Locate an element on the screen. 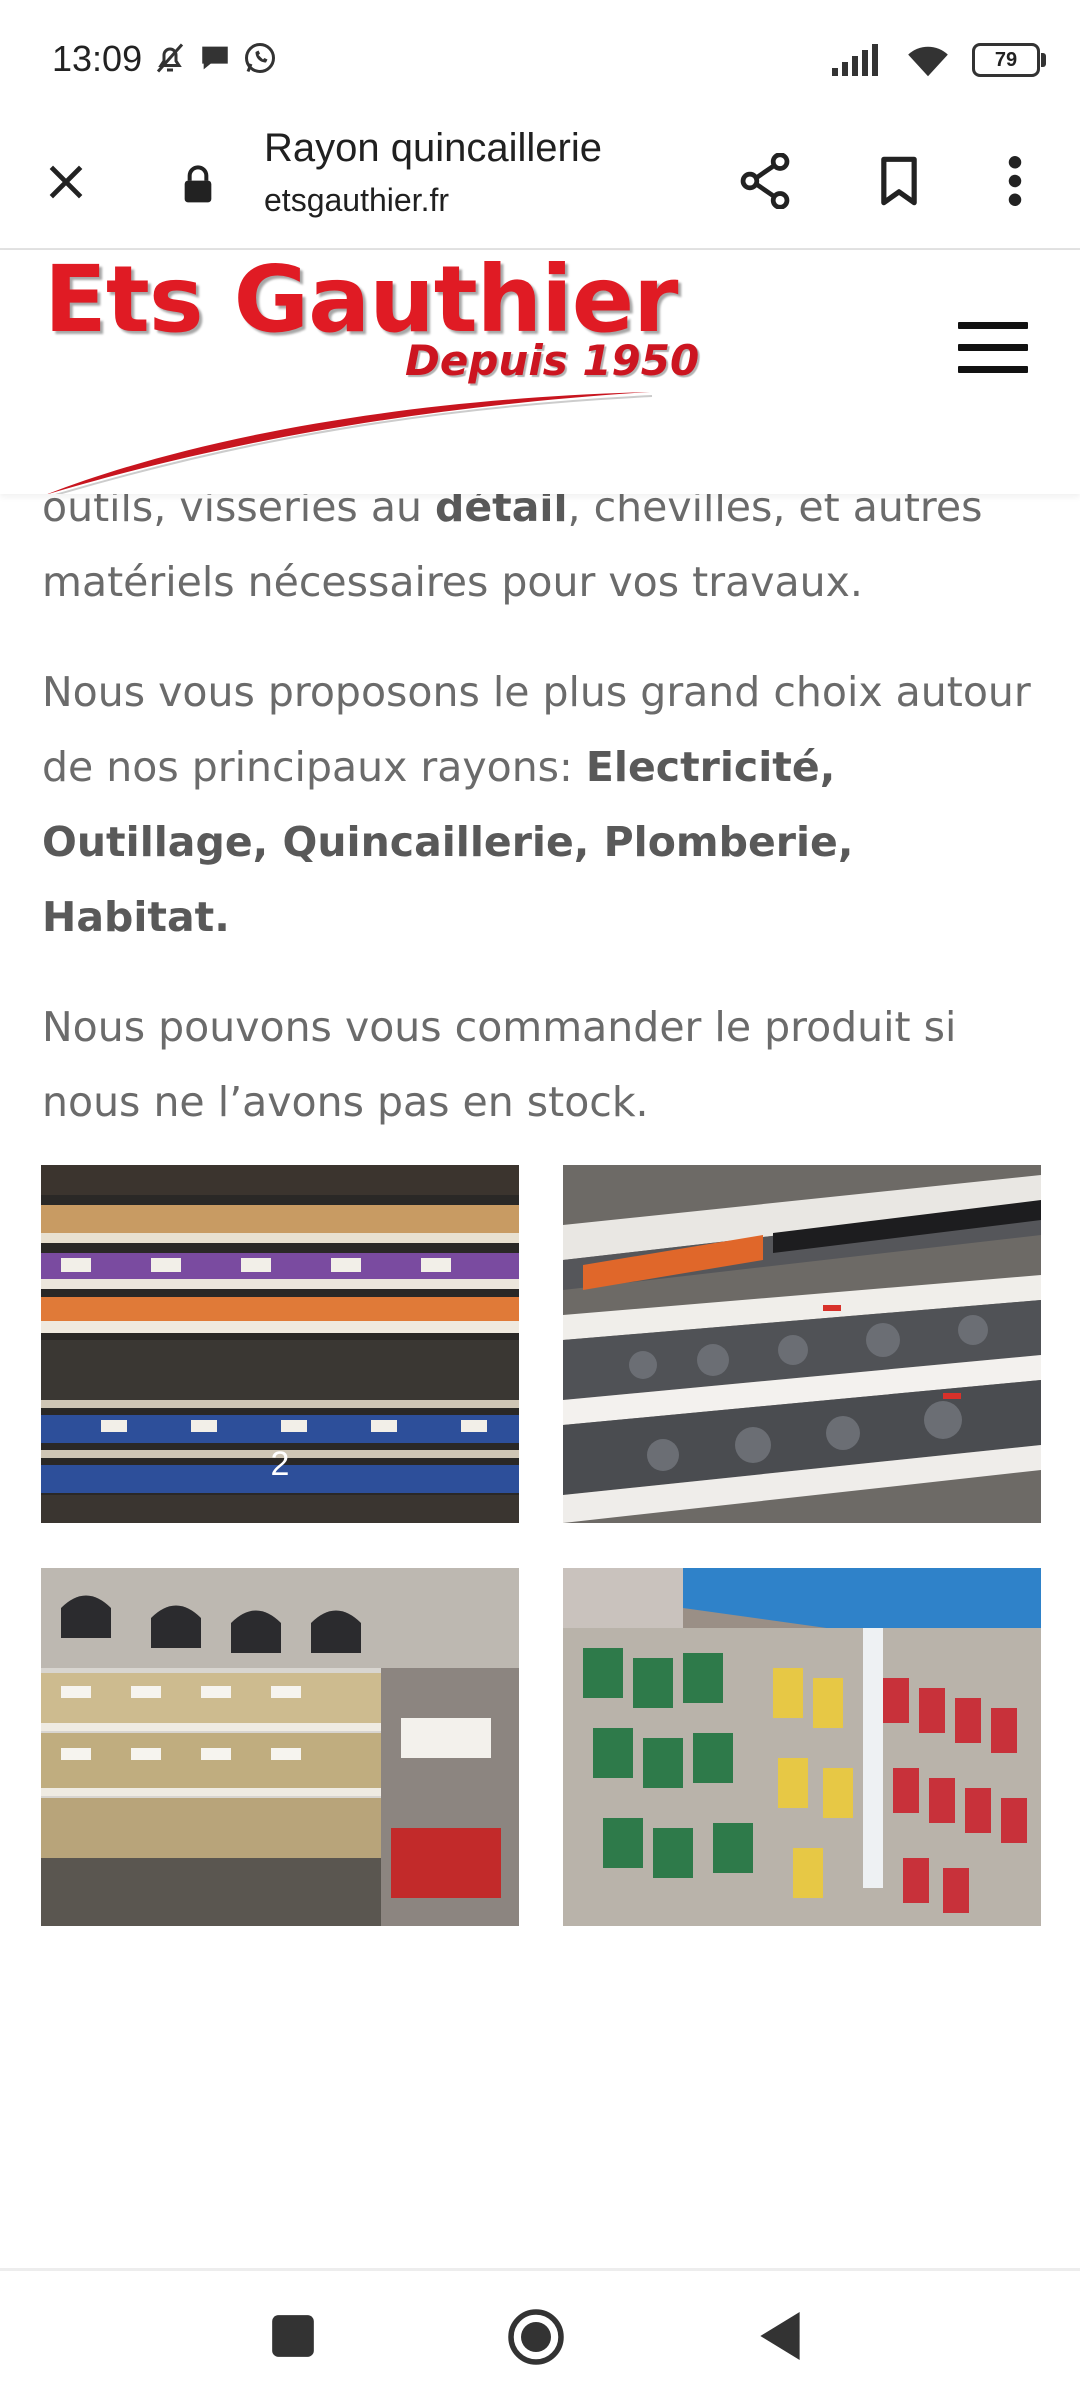 This screenshot has width=1080, height=2403. more-vert-icon is located at coordinates (1015, 181).